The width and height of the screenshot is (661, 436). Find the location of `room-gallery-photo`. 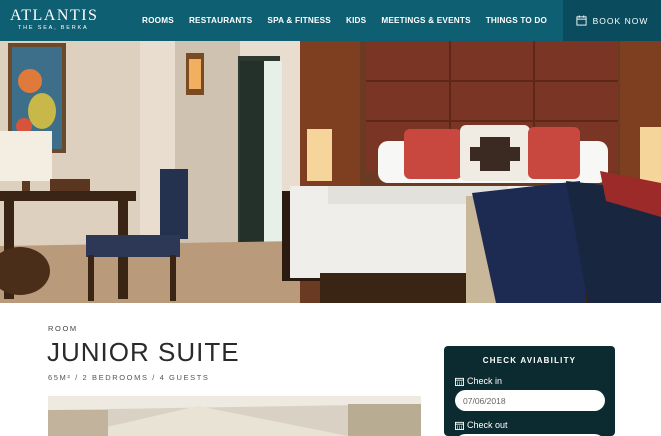

room-gallery-photo is located at coordinates (234, 416).